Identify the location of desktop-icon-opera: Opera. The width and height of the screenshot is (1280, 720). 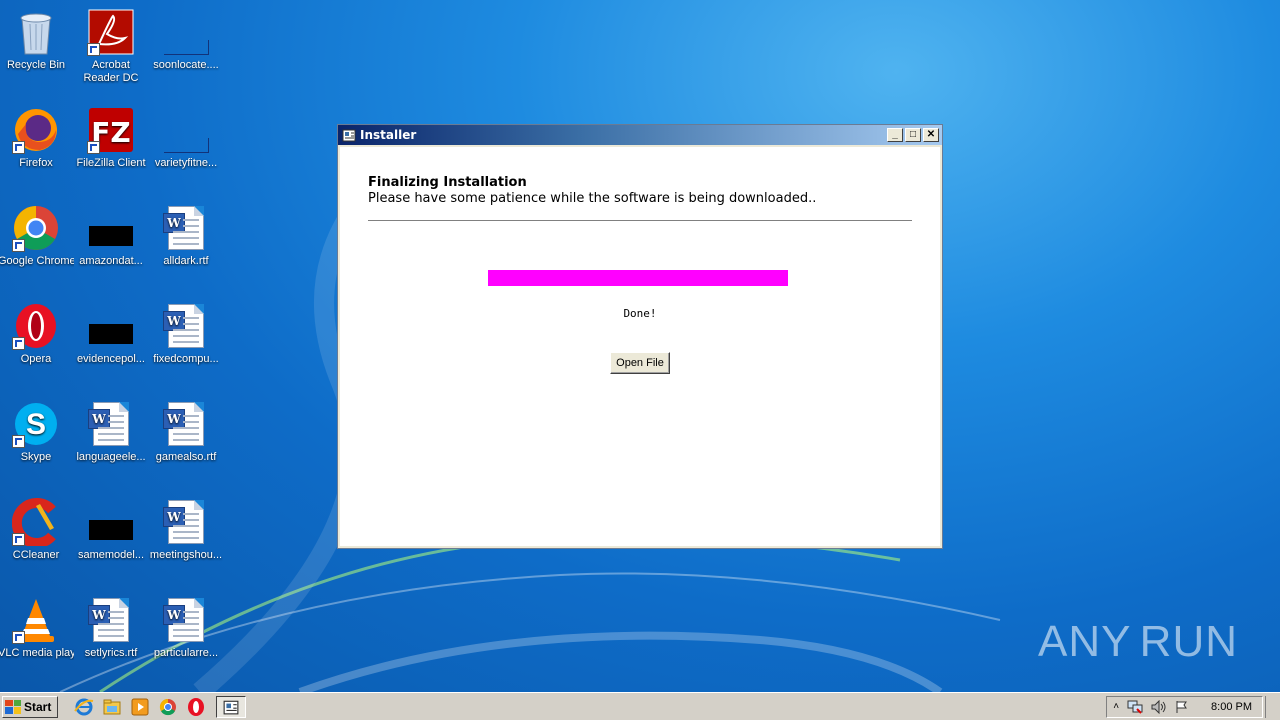
(37, 334).